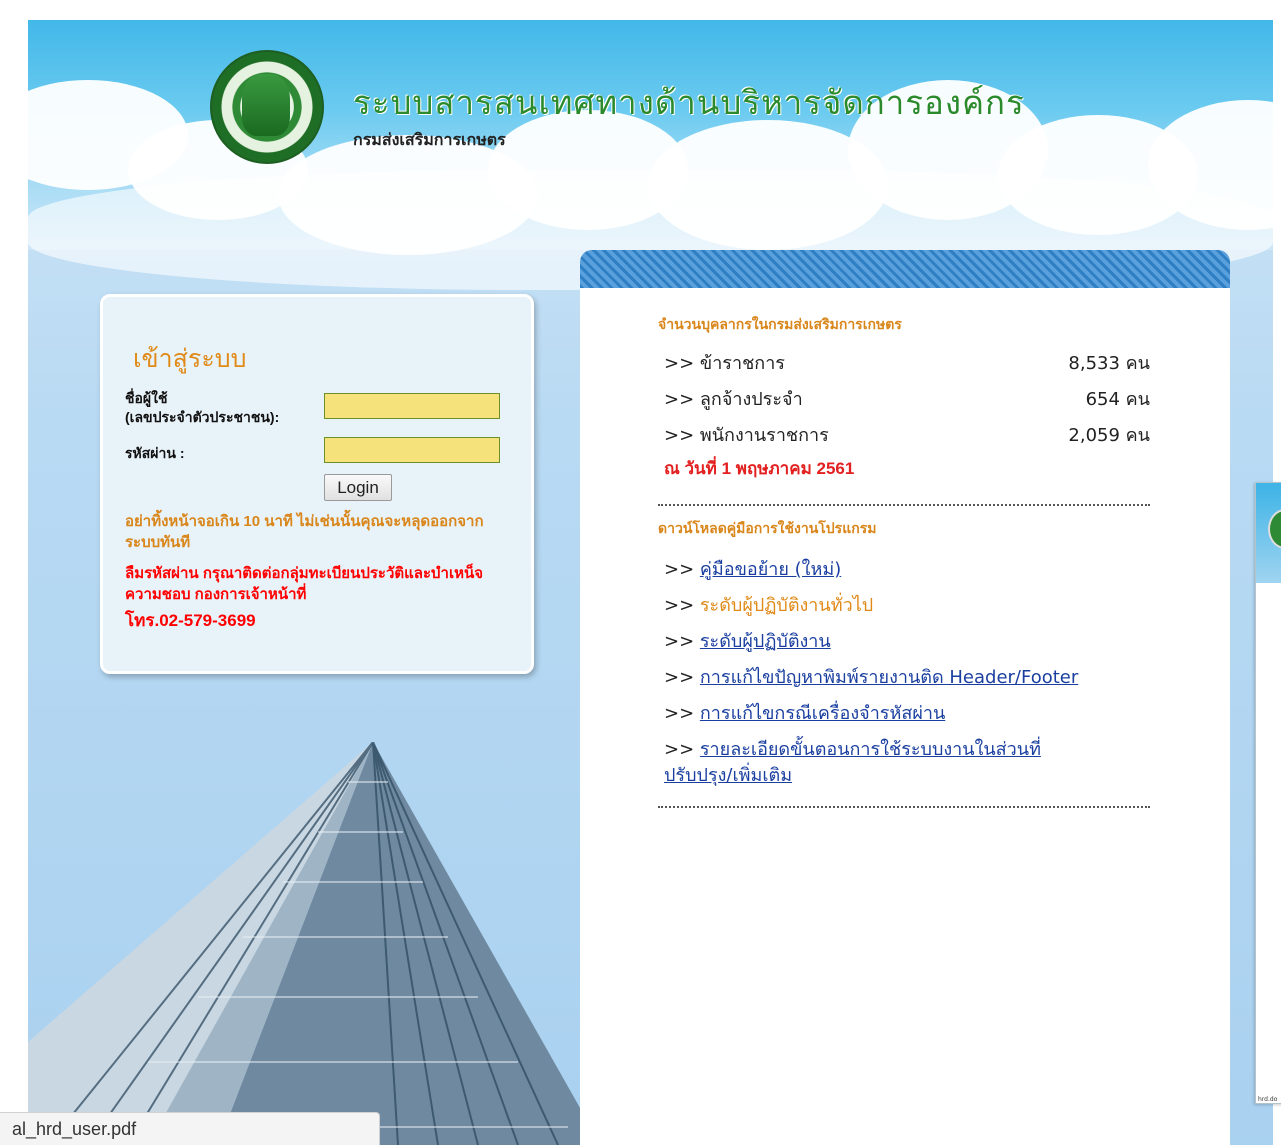 The width and height of the screenshot is (1281, 1146). What do you see at coordinates (1268, 793) in the screenshot?
I see `side-document-thumbnail: hrd.do` at bounding box center [1268, 793].